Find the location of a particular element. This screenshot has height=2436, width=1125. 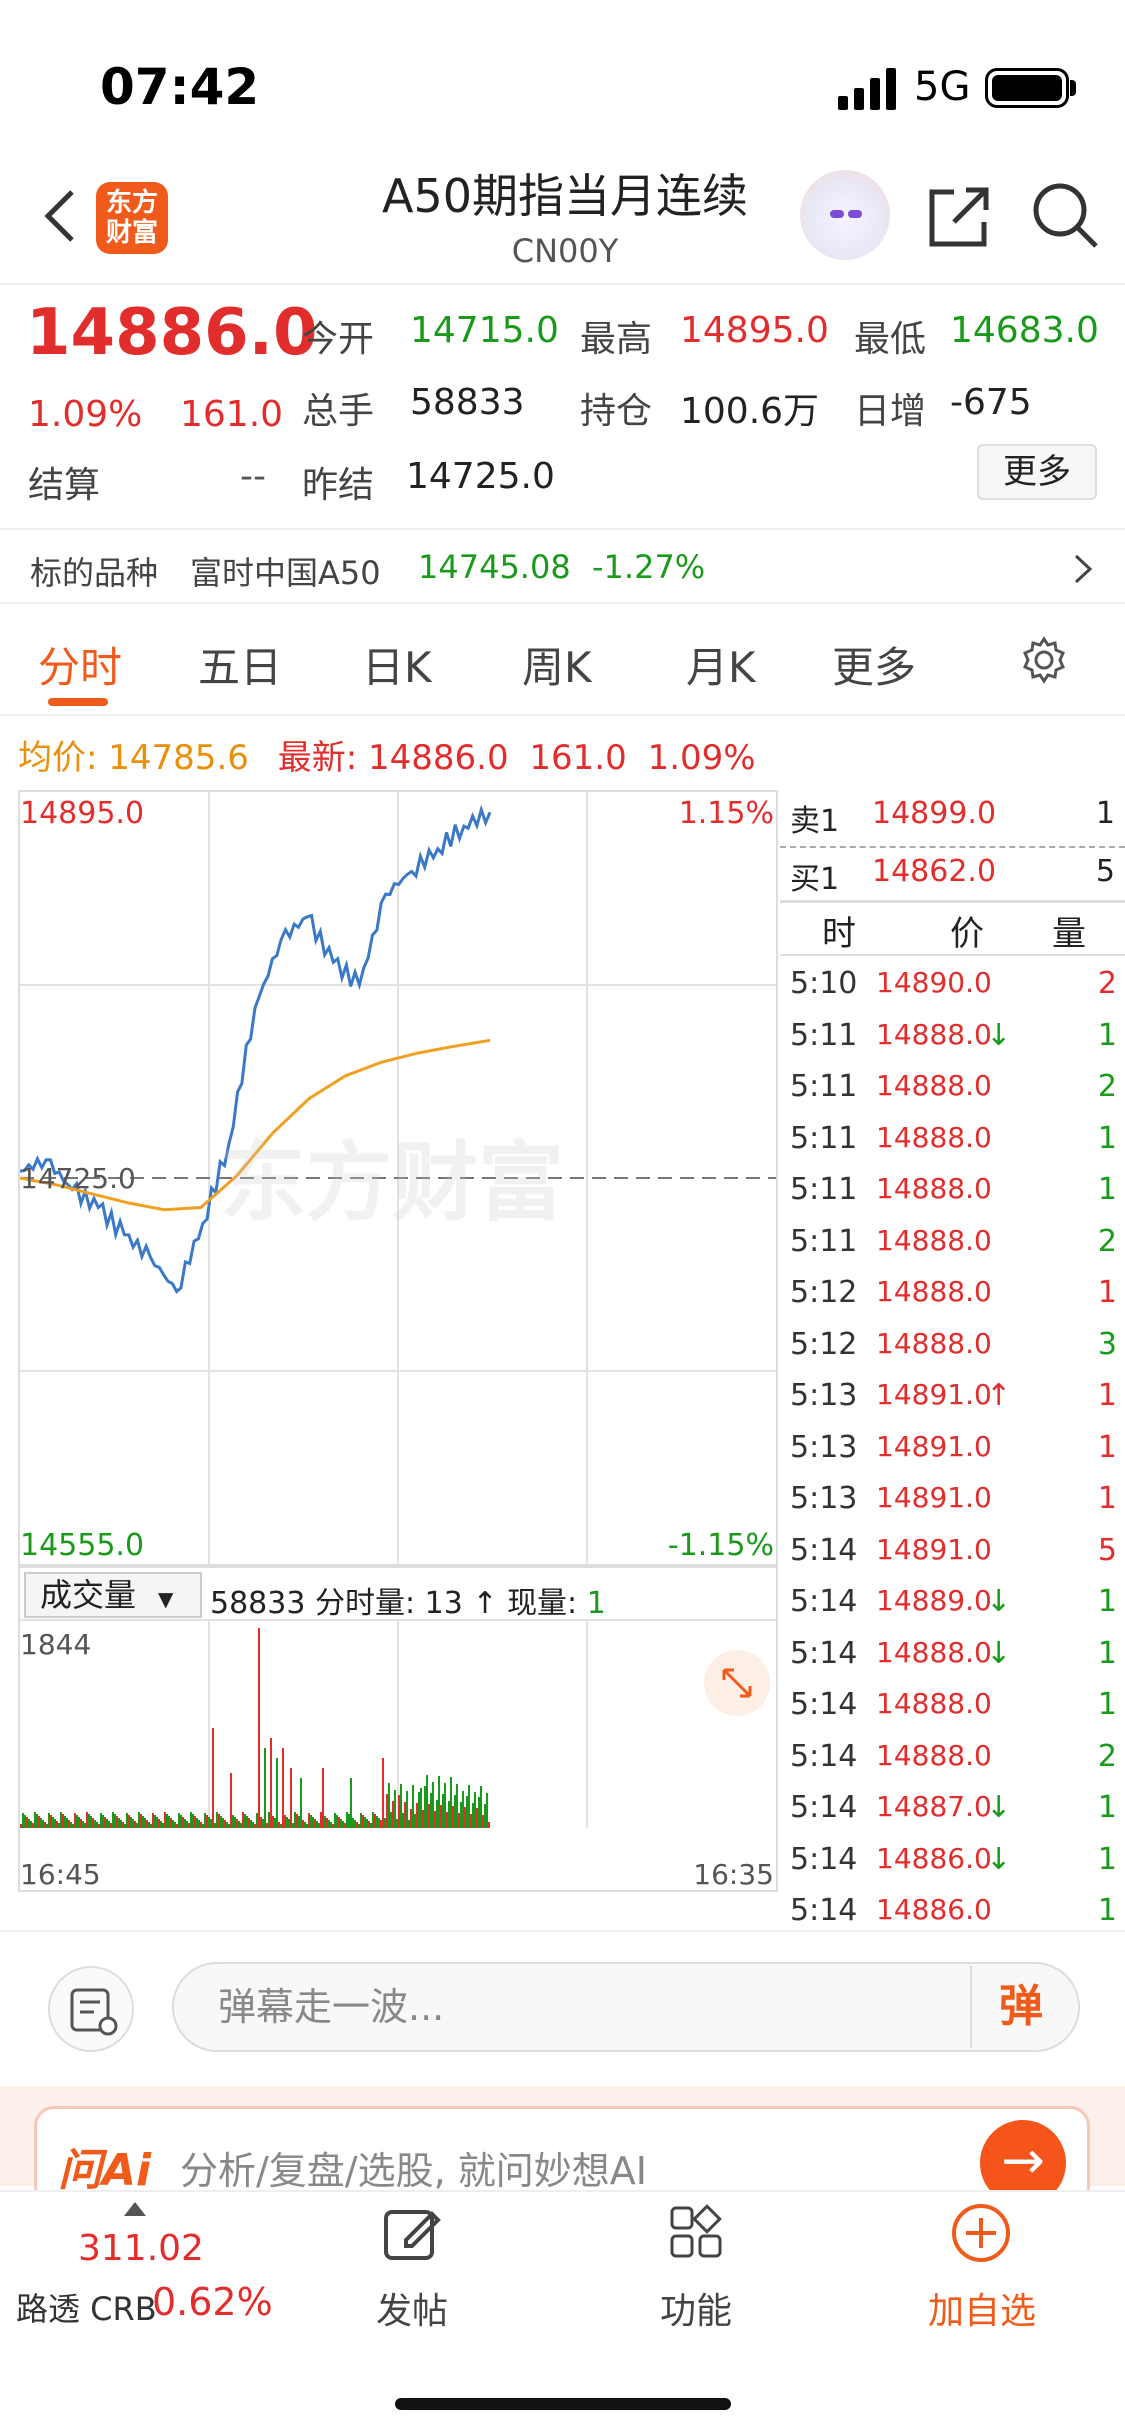

ai-robot-icon is located at coordinates (845, 215).